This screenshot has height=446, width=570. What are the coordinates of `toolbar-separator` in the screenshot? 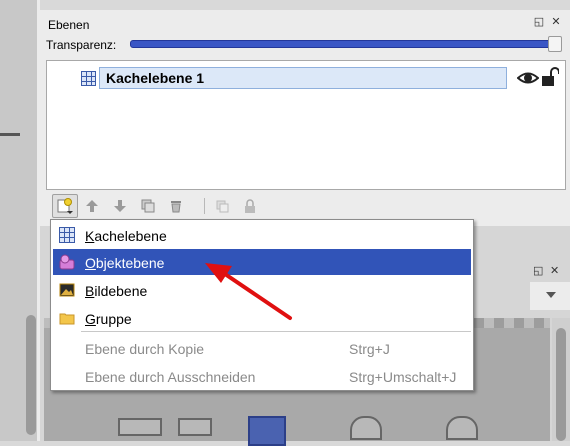 It's located at (204, 206).